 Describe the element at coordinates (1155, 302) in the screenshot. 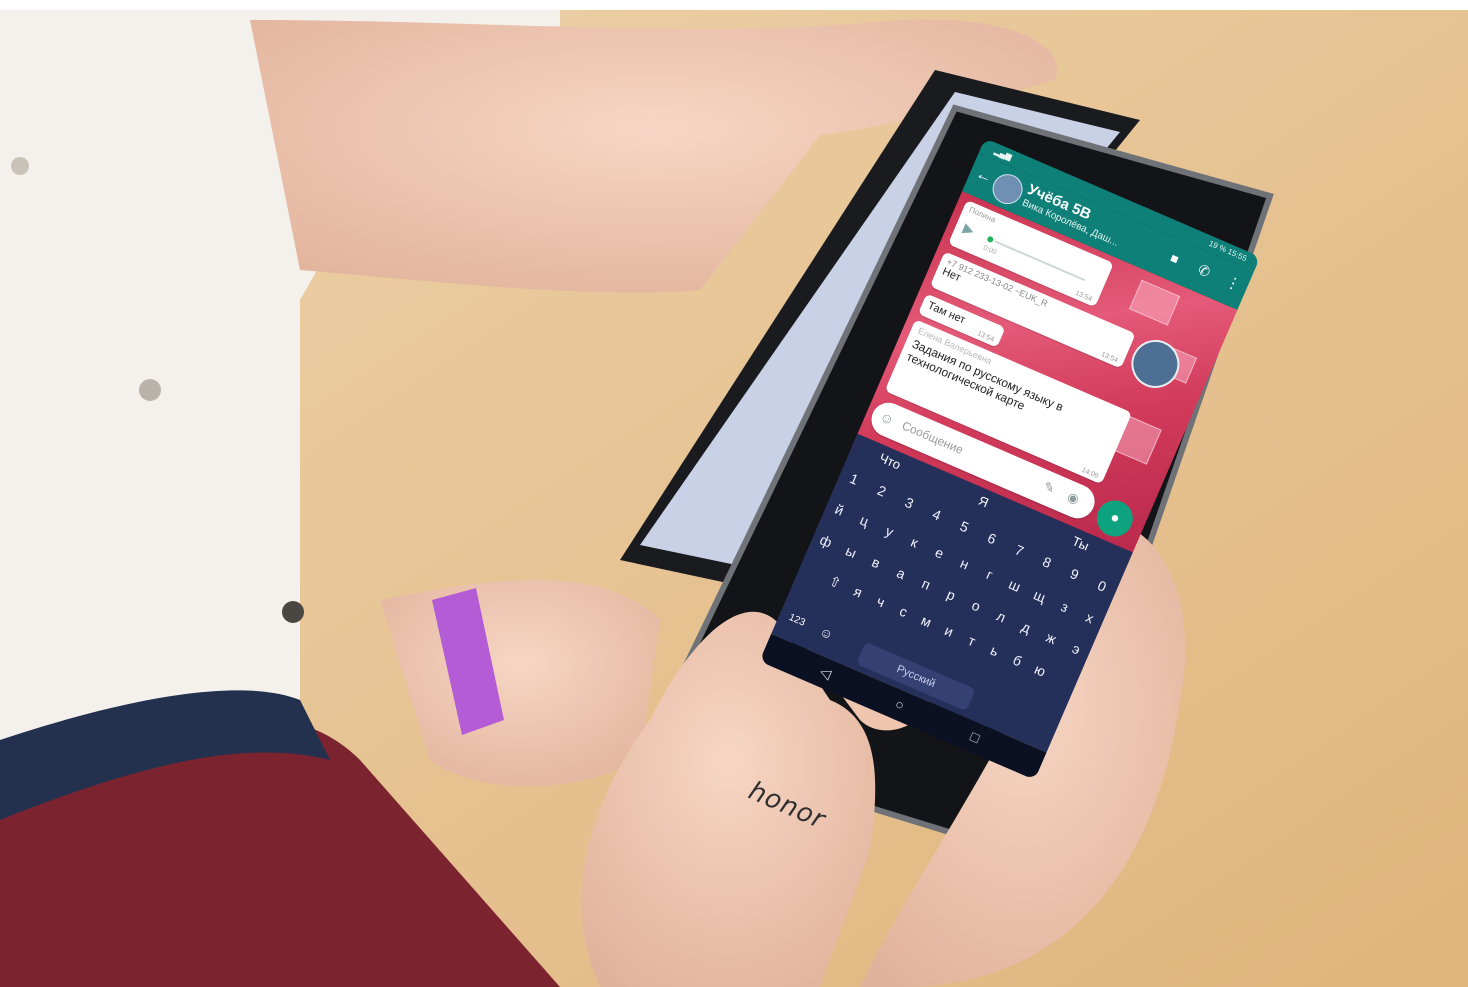

I see `wallpaper-tile` at that location.